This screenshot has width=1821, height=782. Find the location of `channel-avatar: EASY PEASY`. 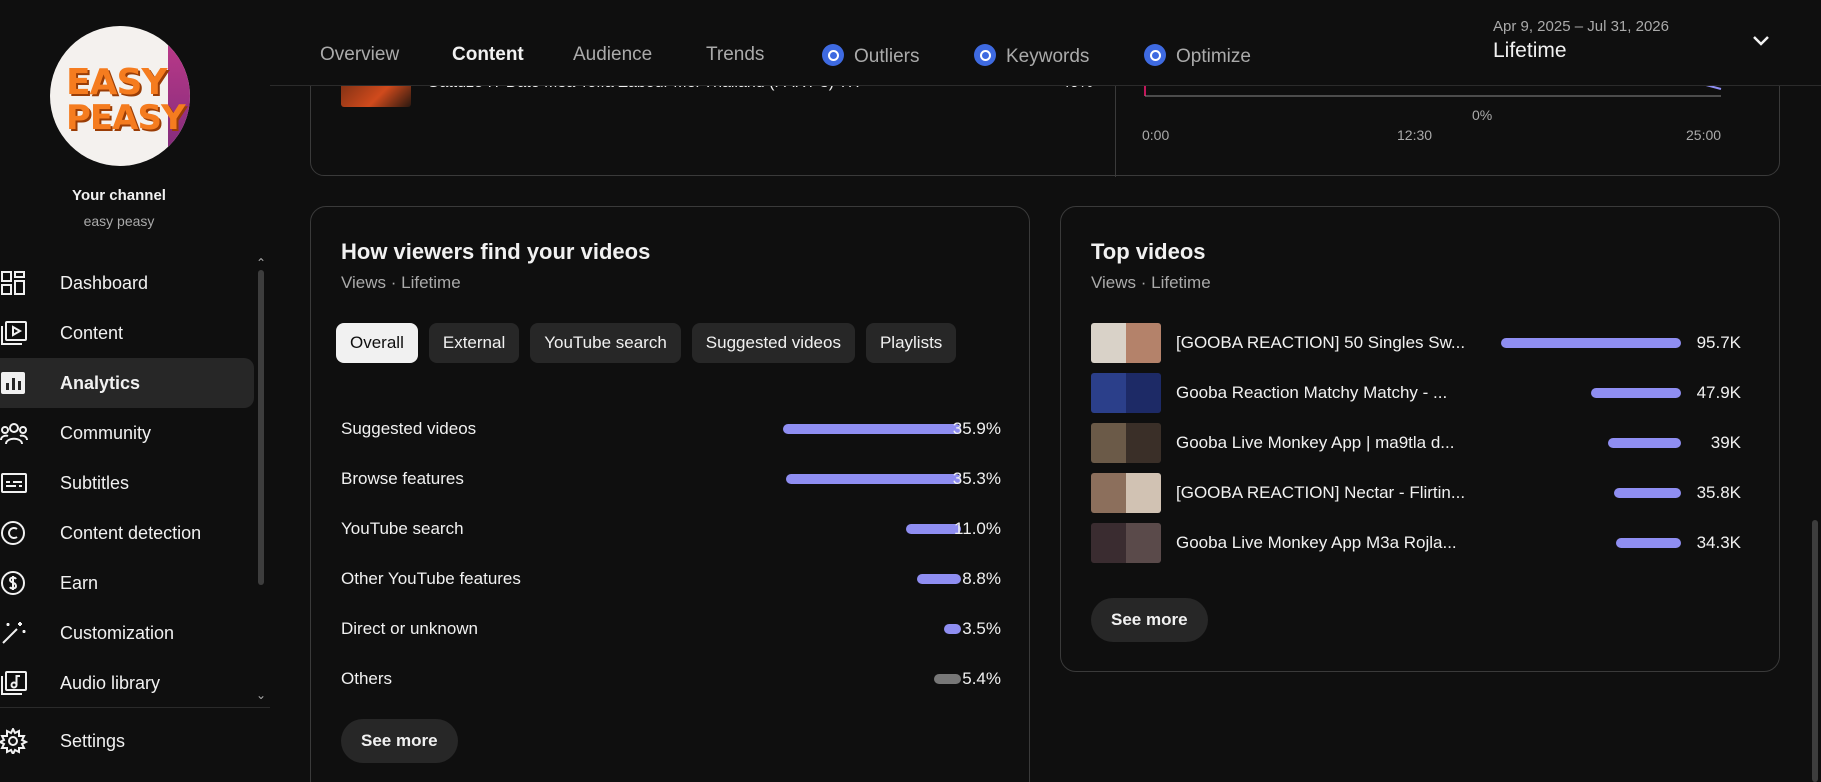

channel-avatar: EASY PEASY is located at coordinates (120, 96).